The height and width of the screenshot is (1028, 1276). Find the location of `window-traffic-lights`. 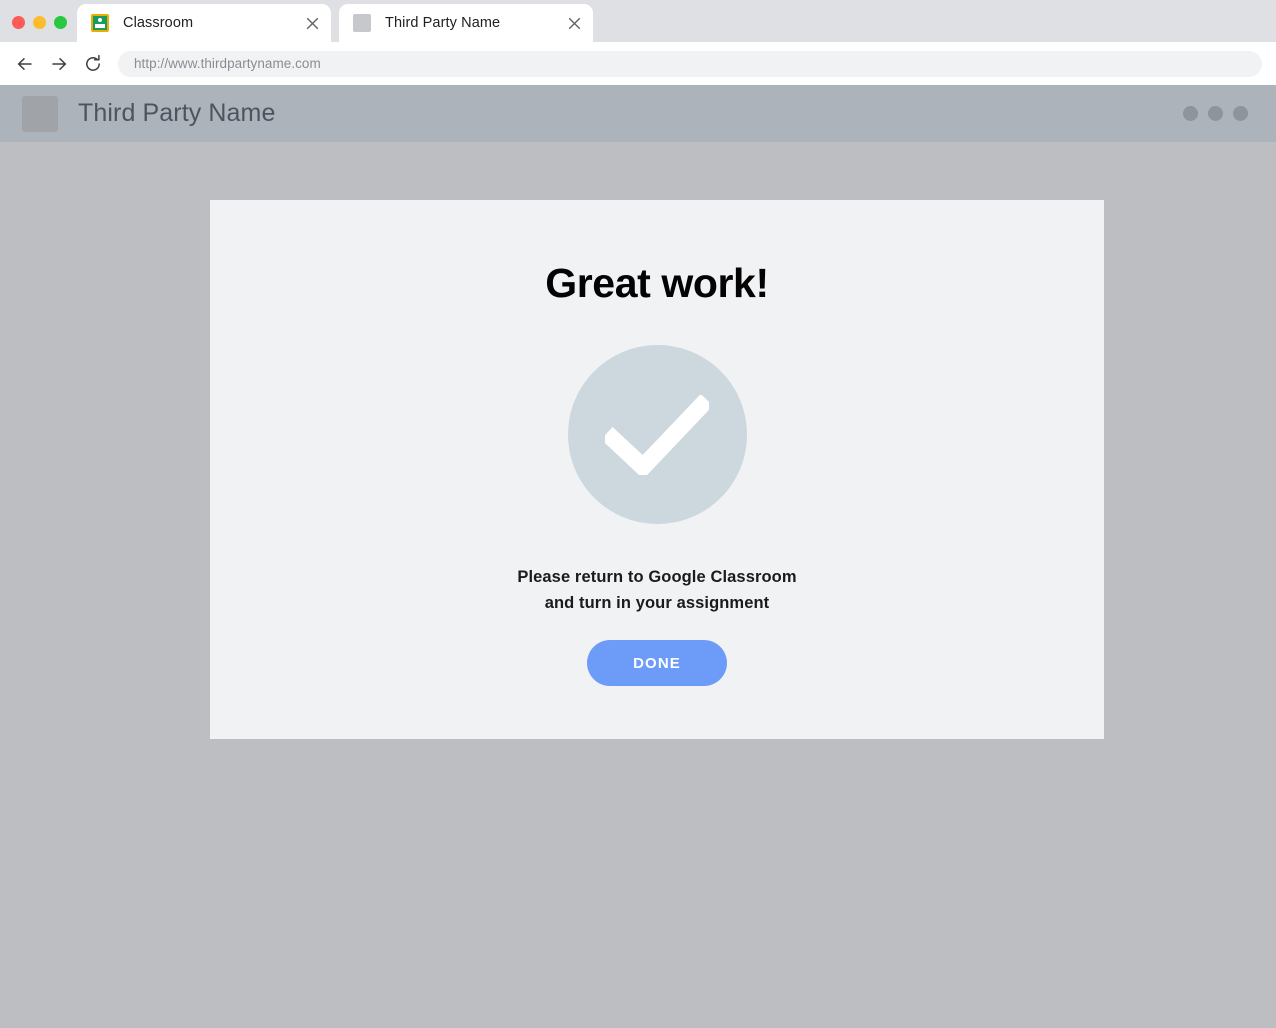

window-traffic-lights is located at coordinates (38, 29).